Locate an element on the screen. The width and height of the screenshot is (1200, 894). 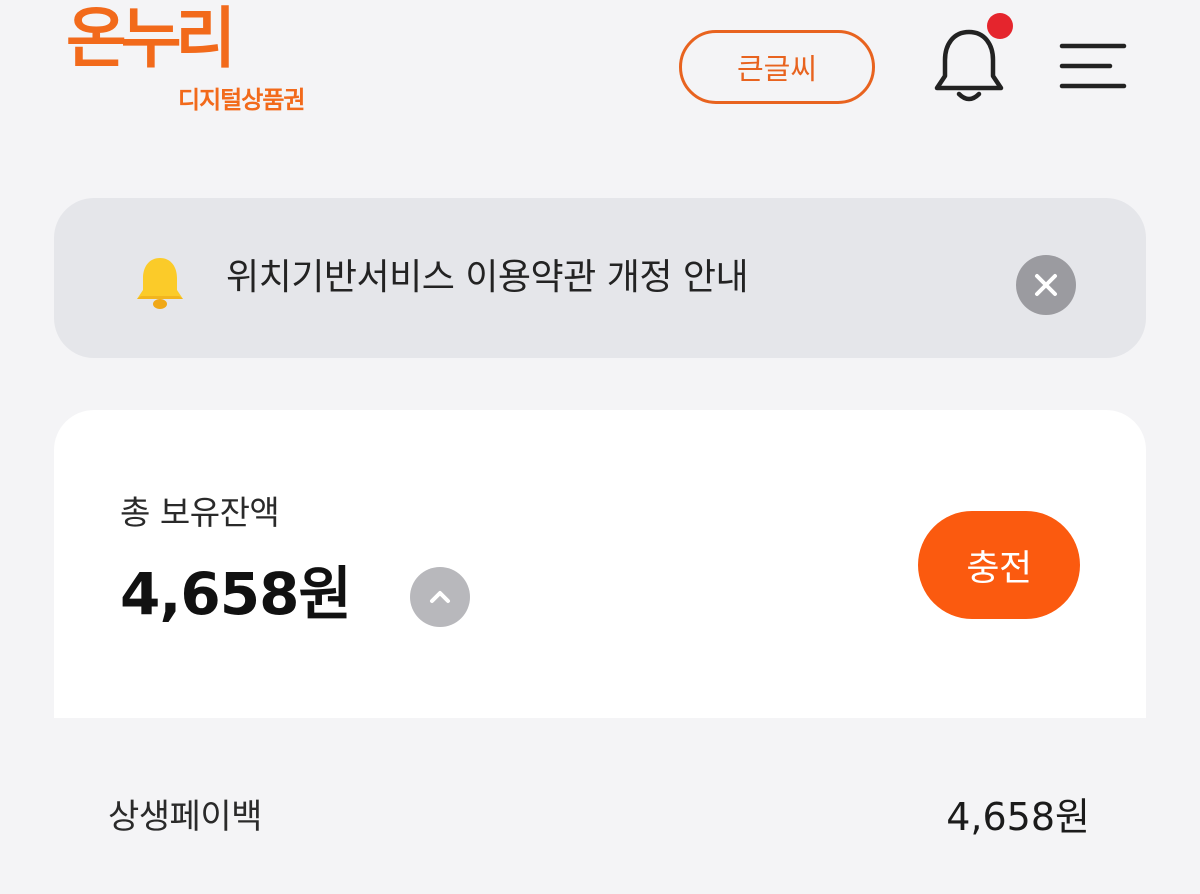
large-text-button: 큰글씨 is located at coordinates (777, 67).